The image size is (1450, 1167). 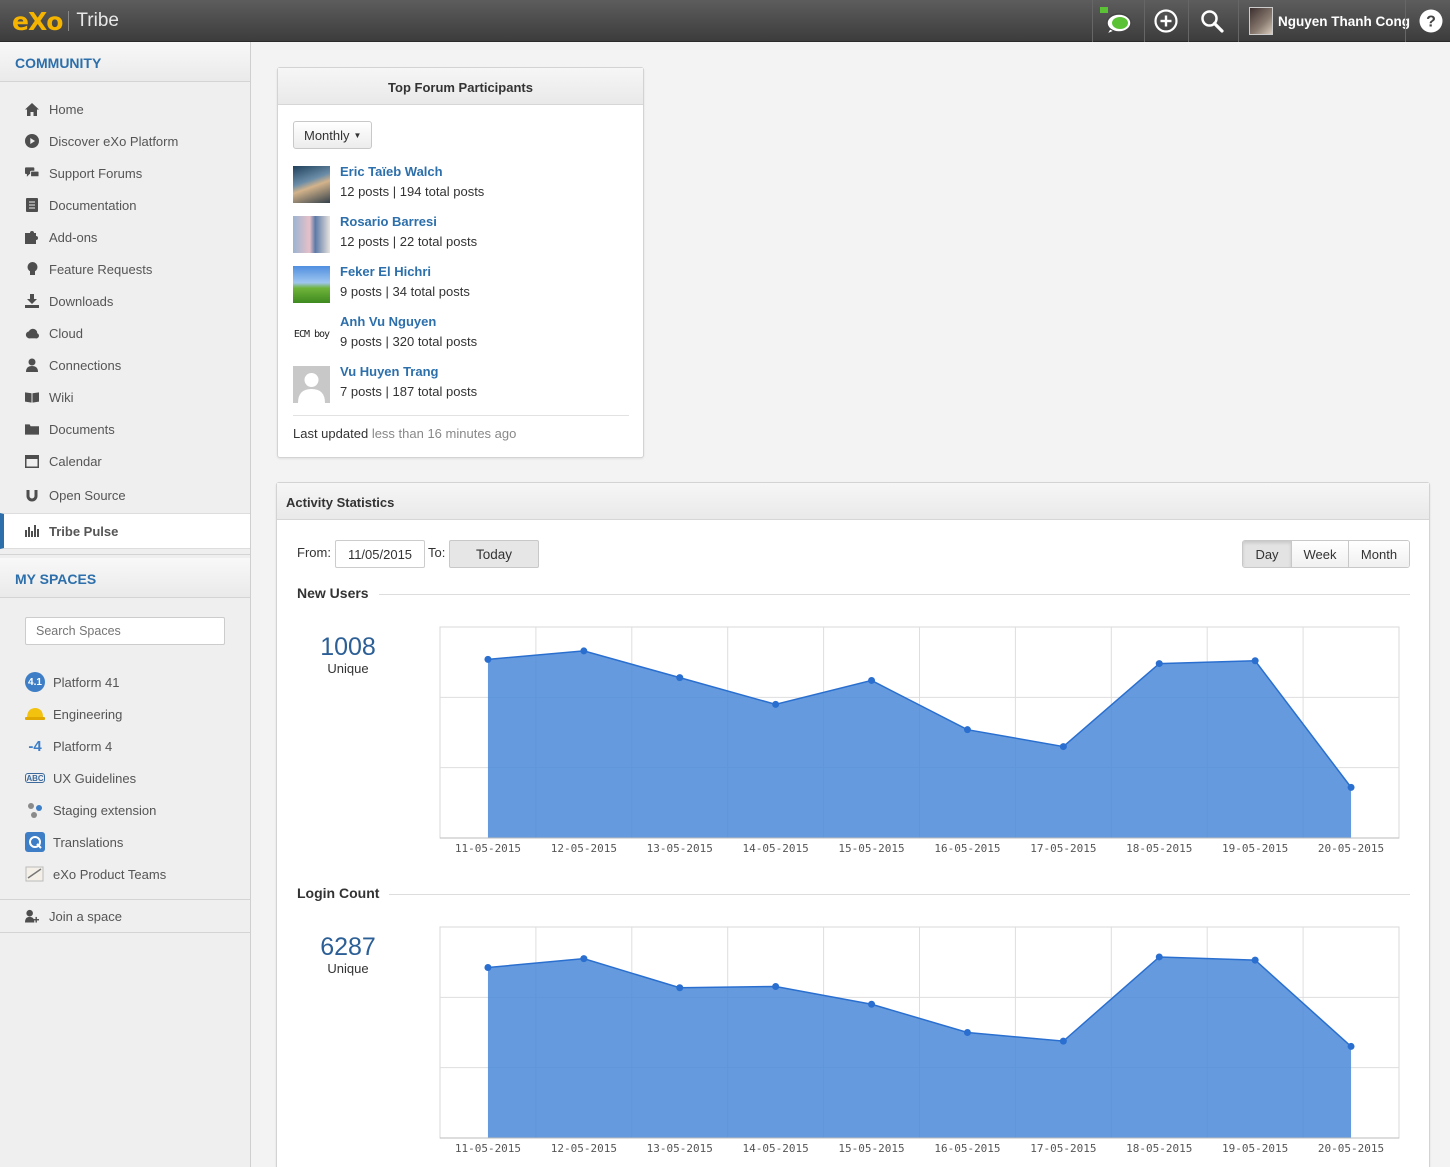 What do you see at coordinates (584, 848) in the screenshot?
I see `x-tick-label: 12-05-2015` at bounding box center [584, 848].